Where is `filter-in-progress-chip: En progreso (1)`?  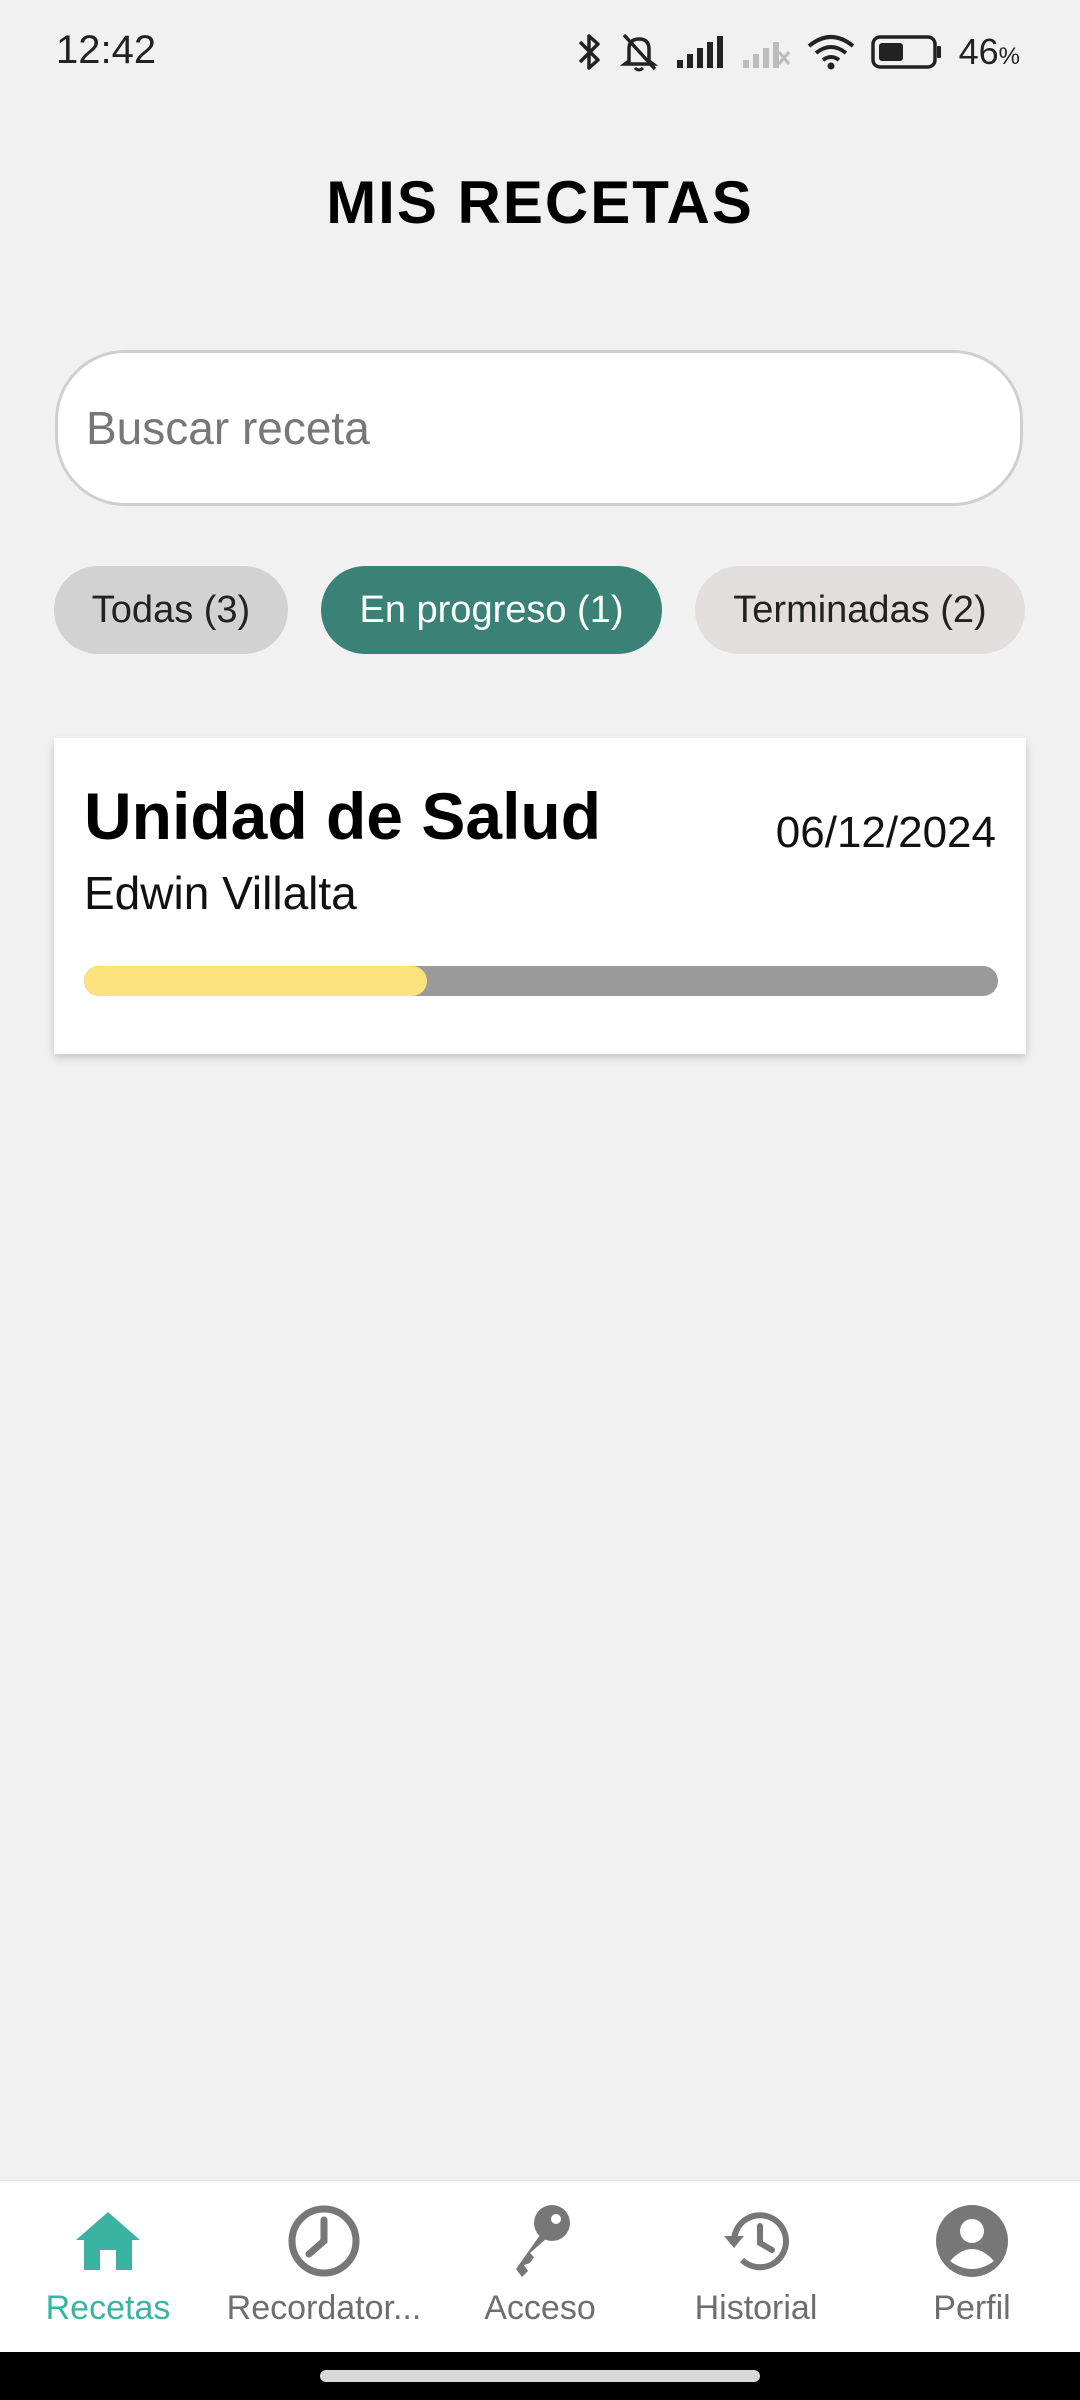
filter-in-progress-chip: En progreso (1) is located at coordinates (491, 610).